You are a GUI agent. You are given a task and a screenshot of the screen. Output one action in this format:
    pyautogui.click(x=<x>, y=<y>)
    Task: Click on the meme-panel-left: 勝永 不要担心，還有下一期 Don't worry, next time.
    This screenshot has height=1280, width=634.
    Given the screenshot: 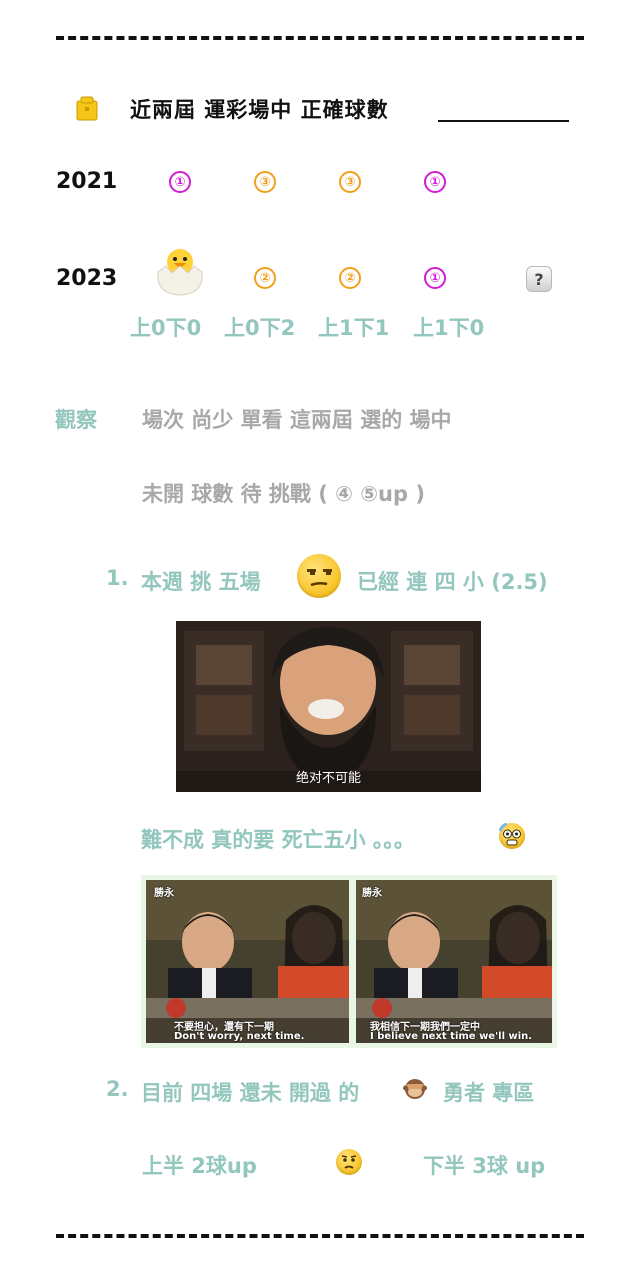 What is the action you would take?
    pyautogui.click(x=247, y=961)
    